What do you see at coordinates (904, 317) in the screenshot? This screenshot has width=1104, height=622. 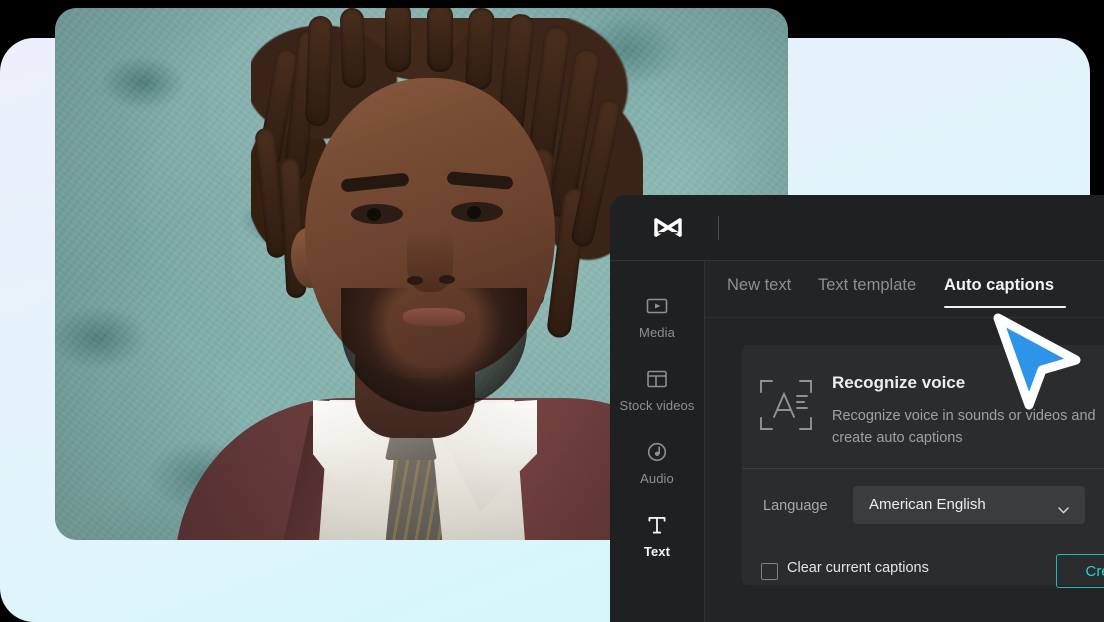 I see `tab-bar-separator` at bounding box center [904, 317].